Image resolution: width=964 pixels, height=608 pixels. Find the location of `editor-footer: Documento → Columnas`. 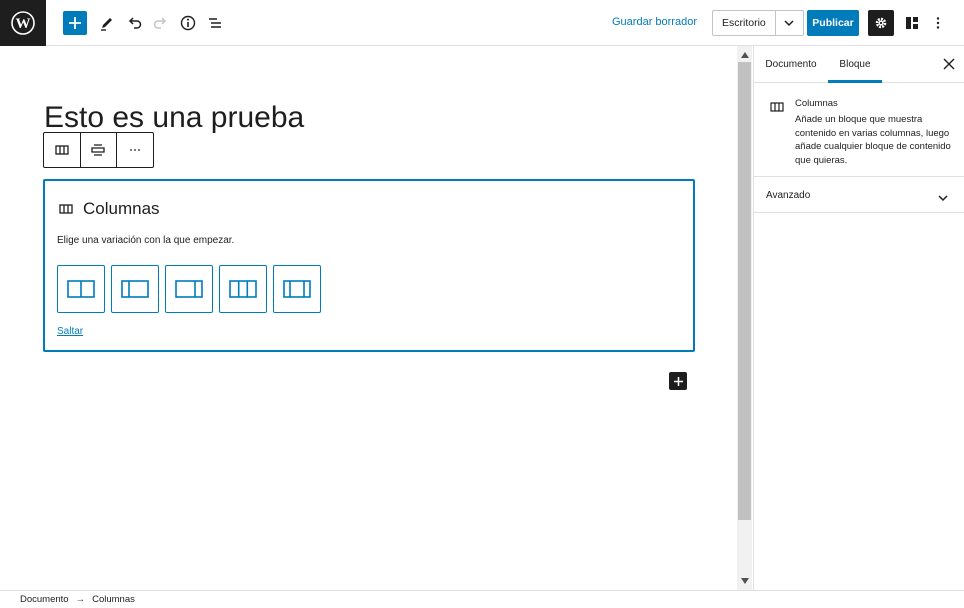

editor-footer: Documento → Columnas is located at coordinates (482, 599).